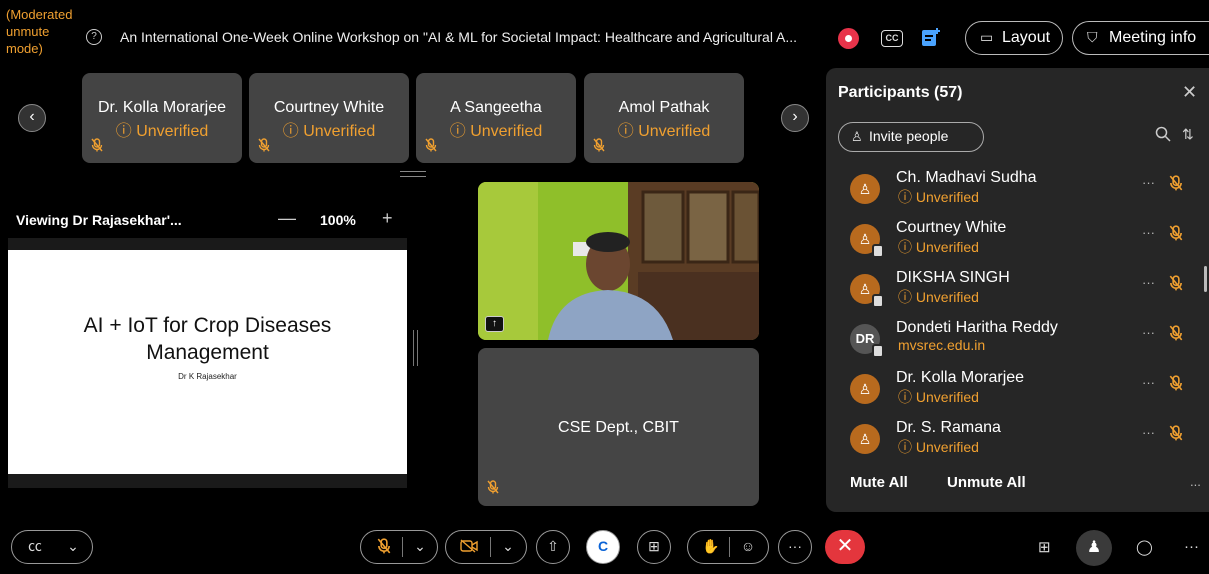 The image size is (1209, 574). What do you see at coordinates (1189, 92) in the screenshot?
I see `close-icon: ✕` at bounding box center [1189, 92].